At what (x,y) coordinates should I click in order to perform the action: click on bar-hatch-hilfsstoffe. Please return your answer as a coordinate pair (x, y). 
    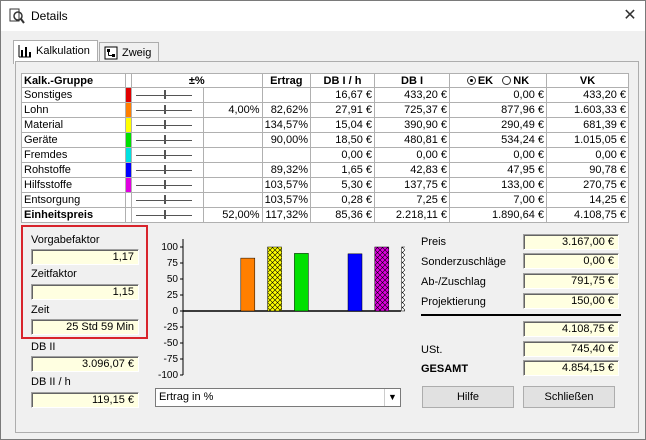
    Looking at the image, I should click on (381, 279).